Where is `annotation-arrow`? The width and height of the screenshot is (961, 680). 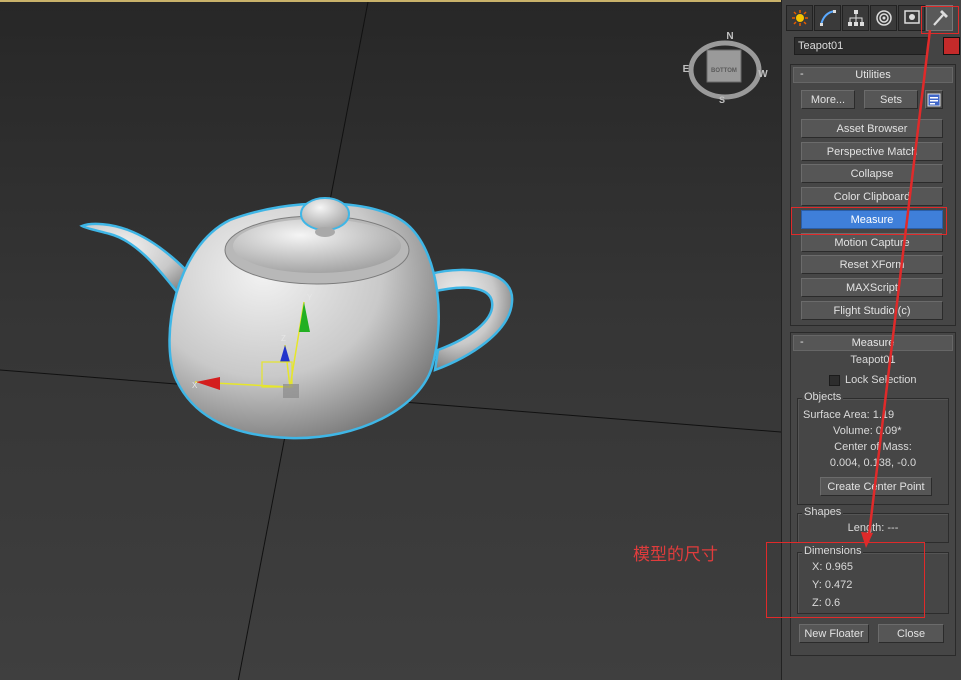 annotation-arrow is located at coordinates (896, 288).